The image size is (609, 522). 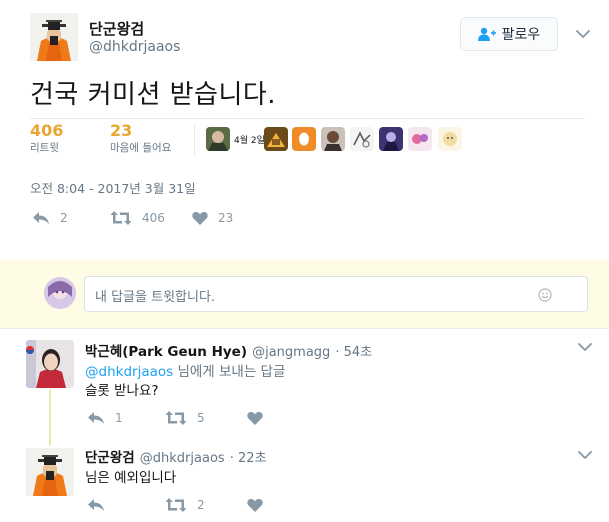 I want to click on reply-handle: @jangmagg, so click(x=291, y=352).